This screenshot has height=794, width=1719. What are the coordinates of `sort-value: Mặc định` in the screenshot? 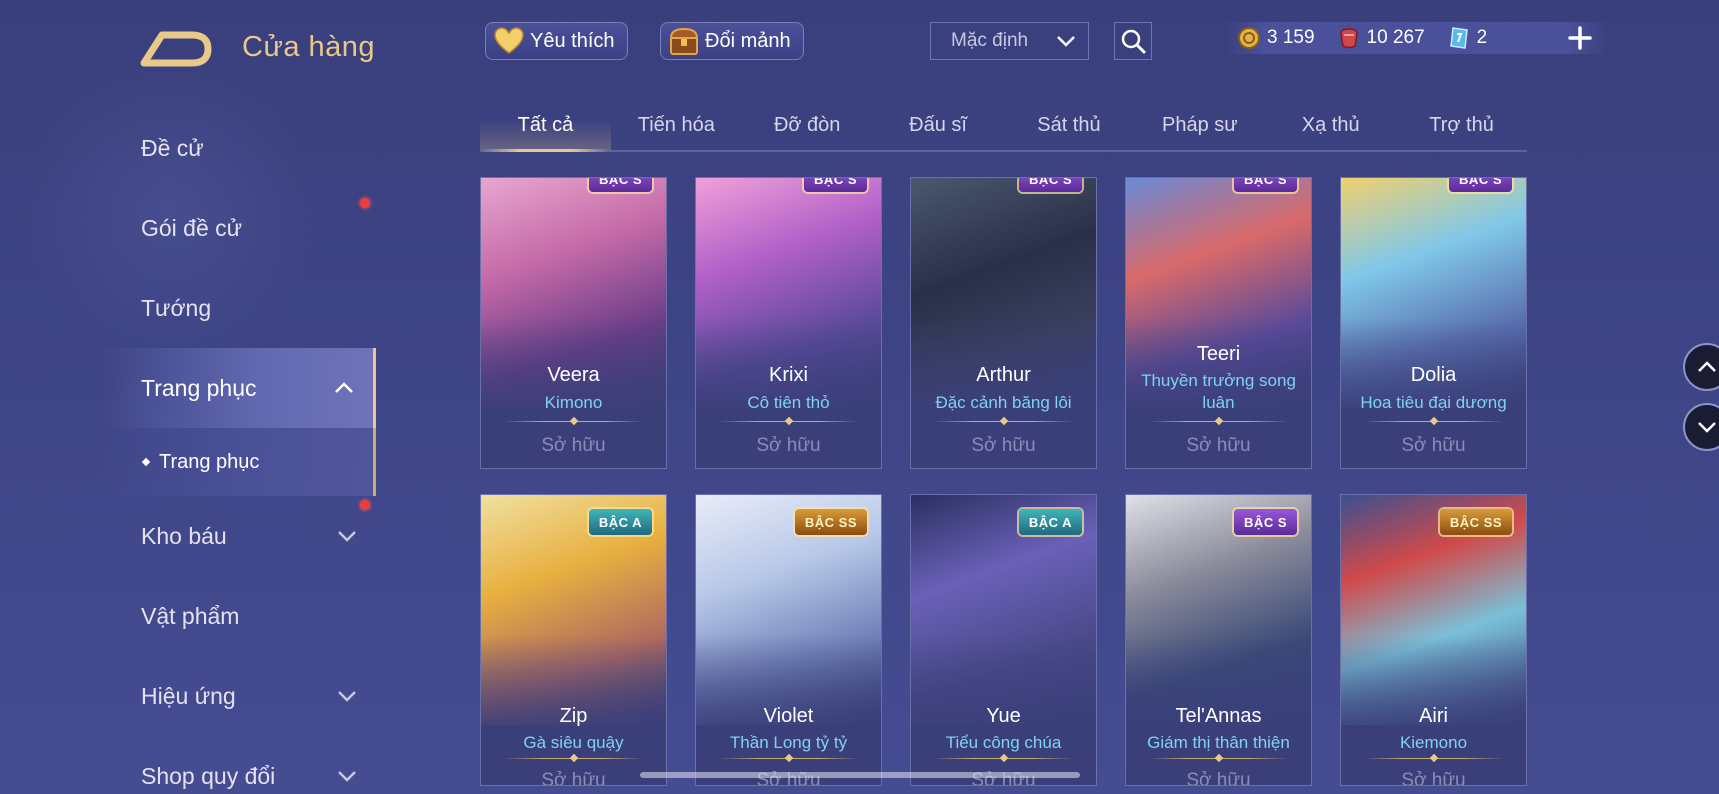 It's located at (990, 40).